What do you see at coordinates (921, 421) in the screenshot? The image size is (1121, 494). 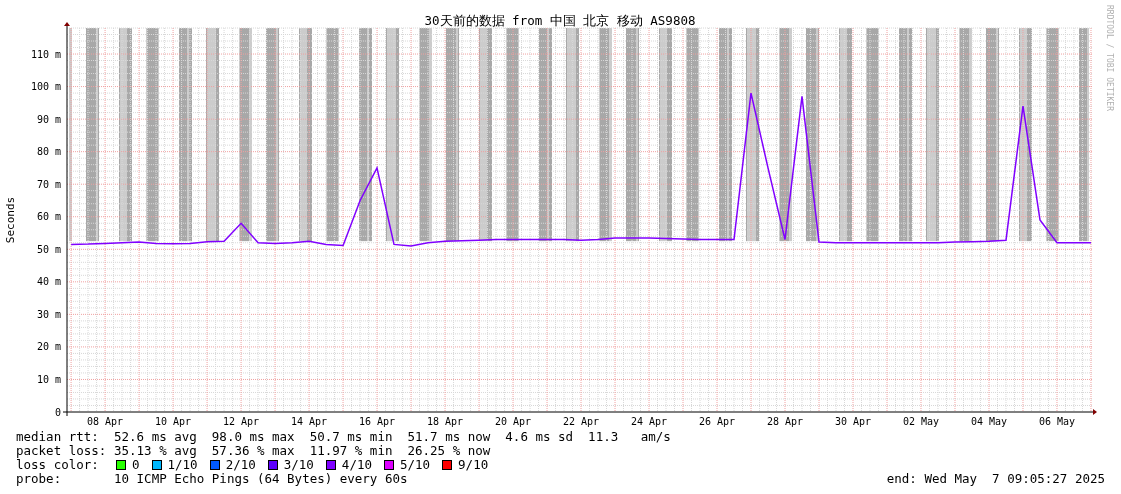 I see `axis-tick-label: 02 May` at bounding box center [921, 421].